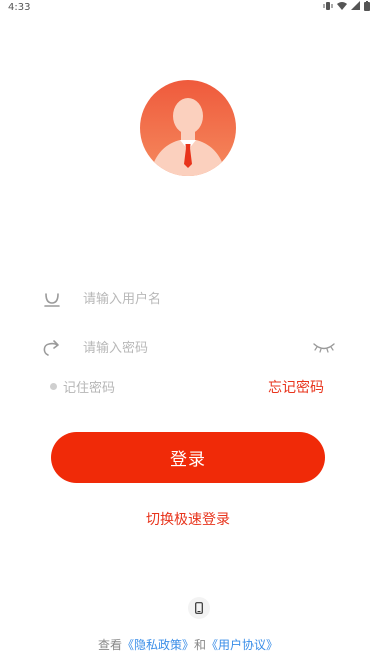 The image size is (376, 670). I want to click on lock-icon, so click(51, 348).